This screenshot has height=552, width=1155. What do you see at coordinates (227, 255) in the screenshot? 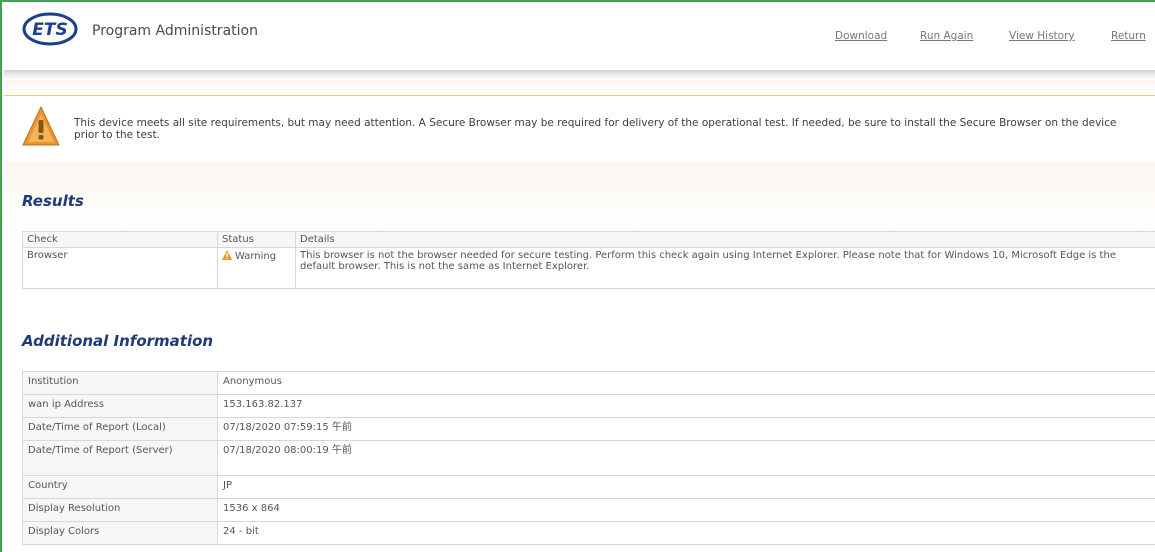
I see `warning-icon` at bounding box center [227, 255].